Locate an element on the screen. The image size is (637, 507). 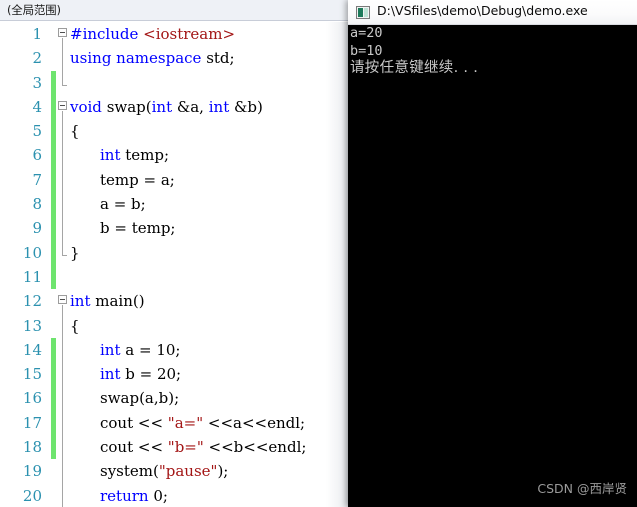
console-title-bar: D:\VSfiles\demo\Debug\demo.exe is located at coordinates (492, 12).